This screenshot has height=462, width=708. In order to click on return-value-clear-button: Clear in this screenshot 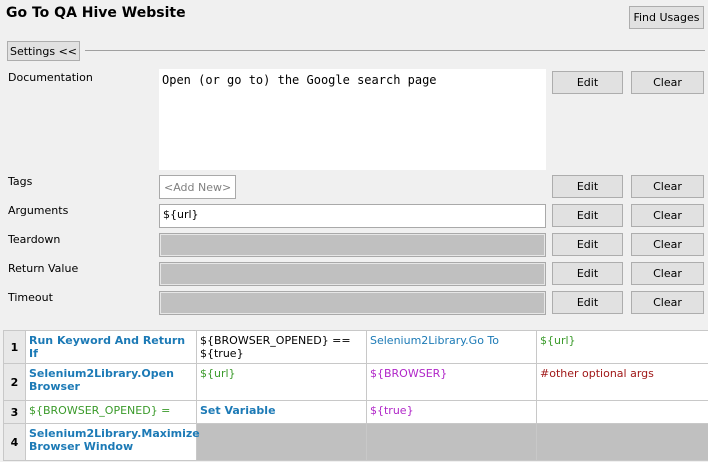, I will do `click(667, 273)`.